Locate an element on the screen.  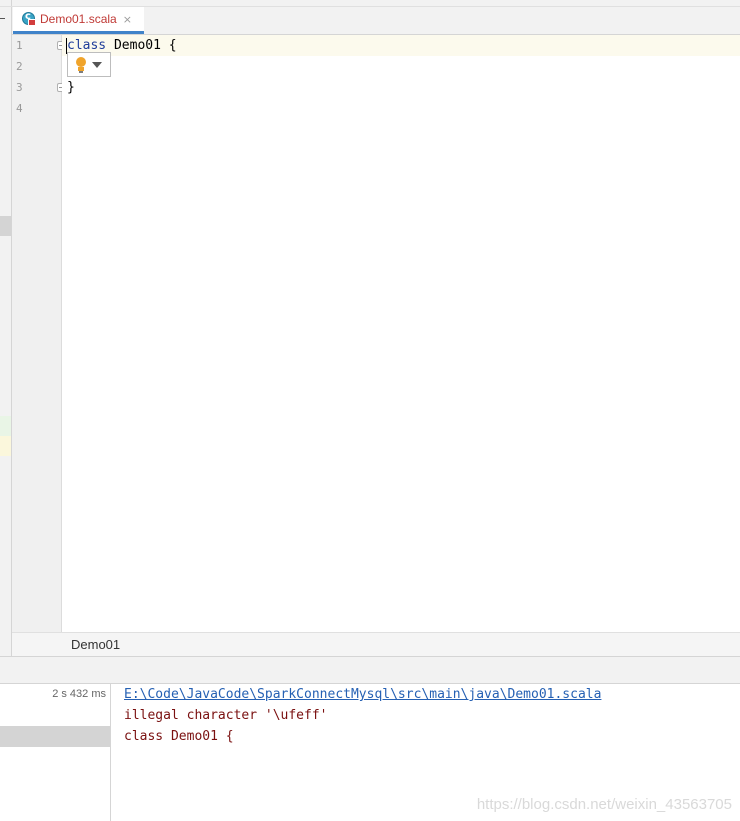
watermark: https://blog.csdn.net/weixin_43563705 is located at coordinates (604, 804).